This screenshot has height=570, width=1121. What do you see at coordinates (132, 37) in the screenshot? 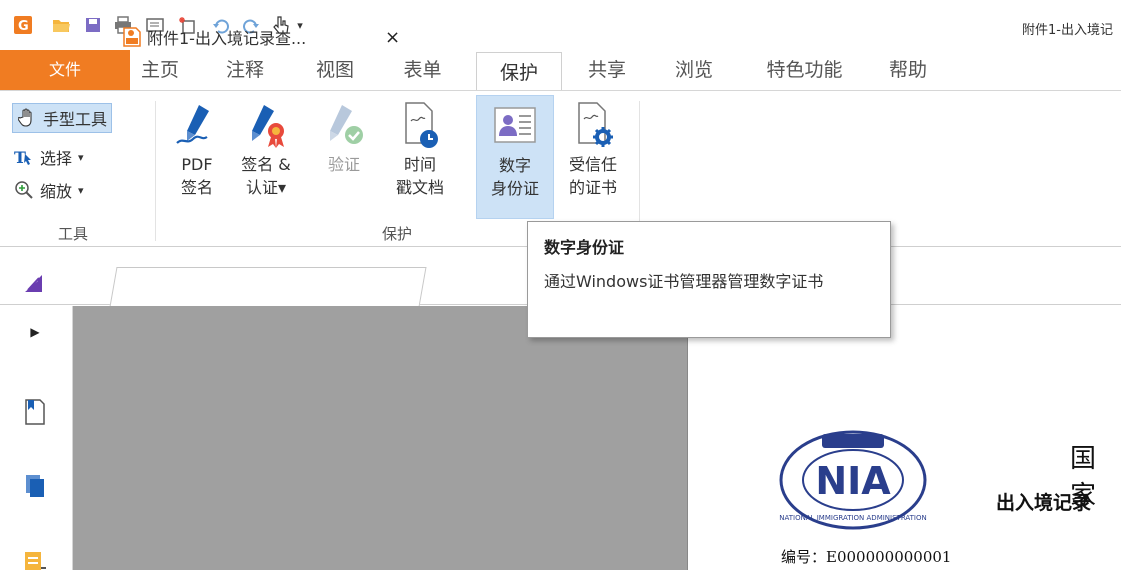
I see `pdf-file-icon` at bounding box center [132, 37].